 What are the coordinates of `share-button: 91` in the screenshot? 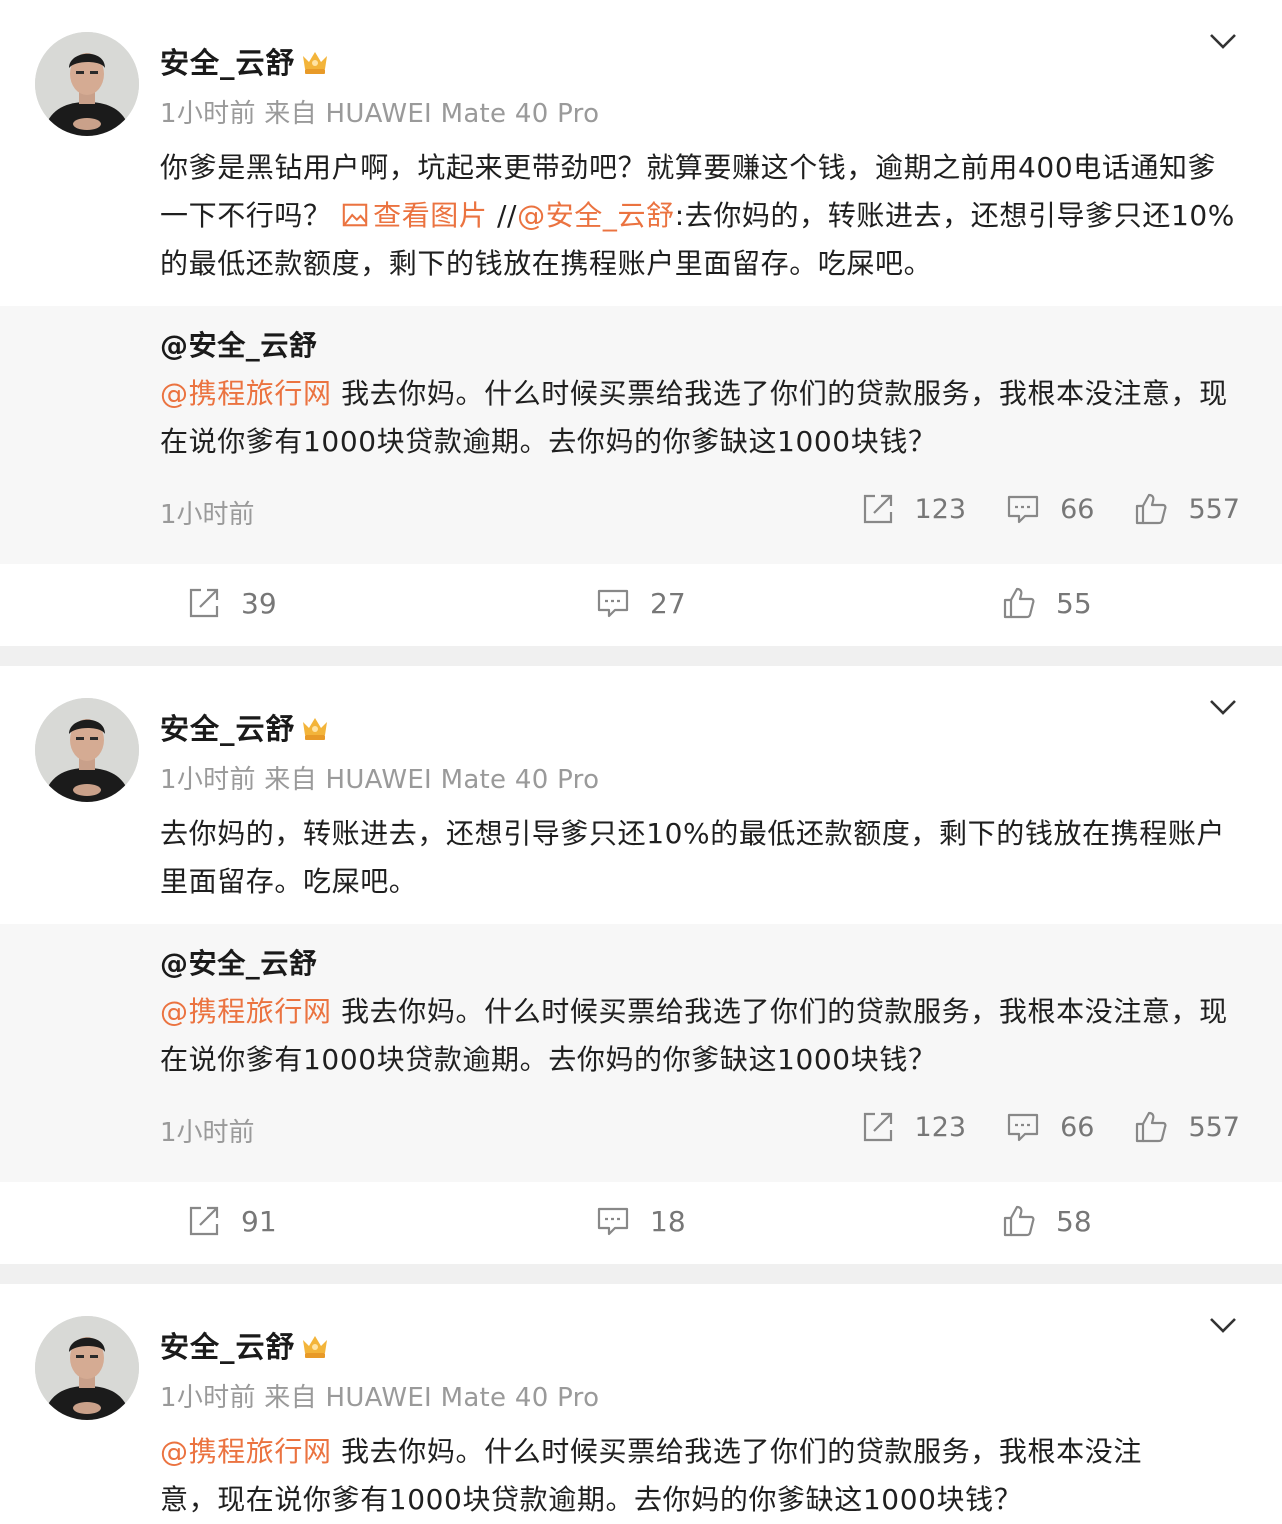 It's located at (232, 1221).